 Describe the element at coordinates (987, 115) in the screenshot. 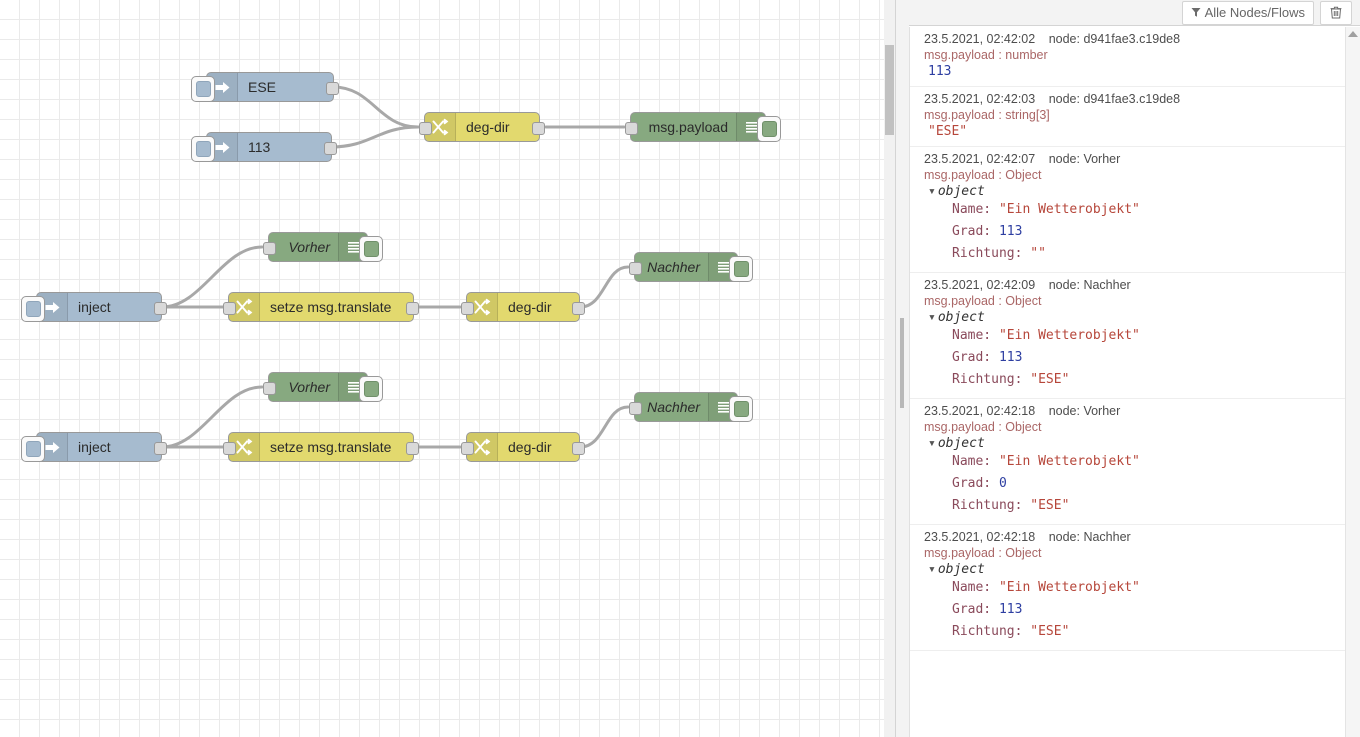

I see `debug-property-type: msg.payload : string[3]` at that location.